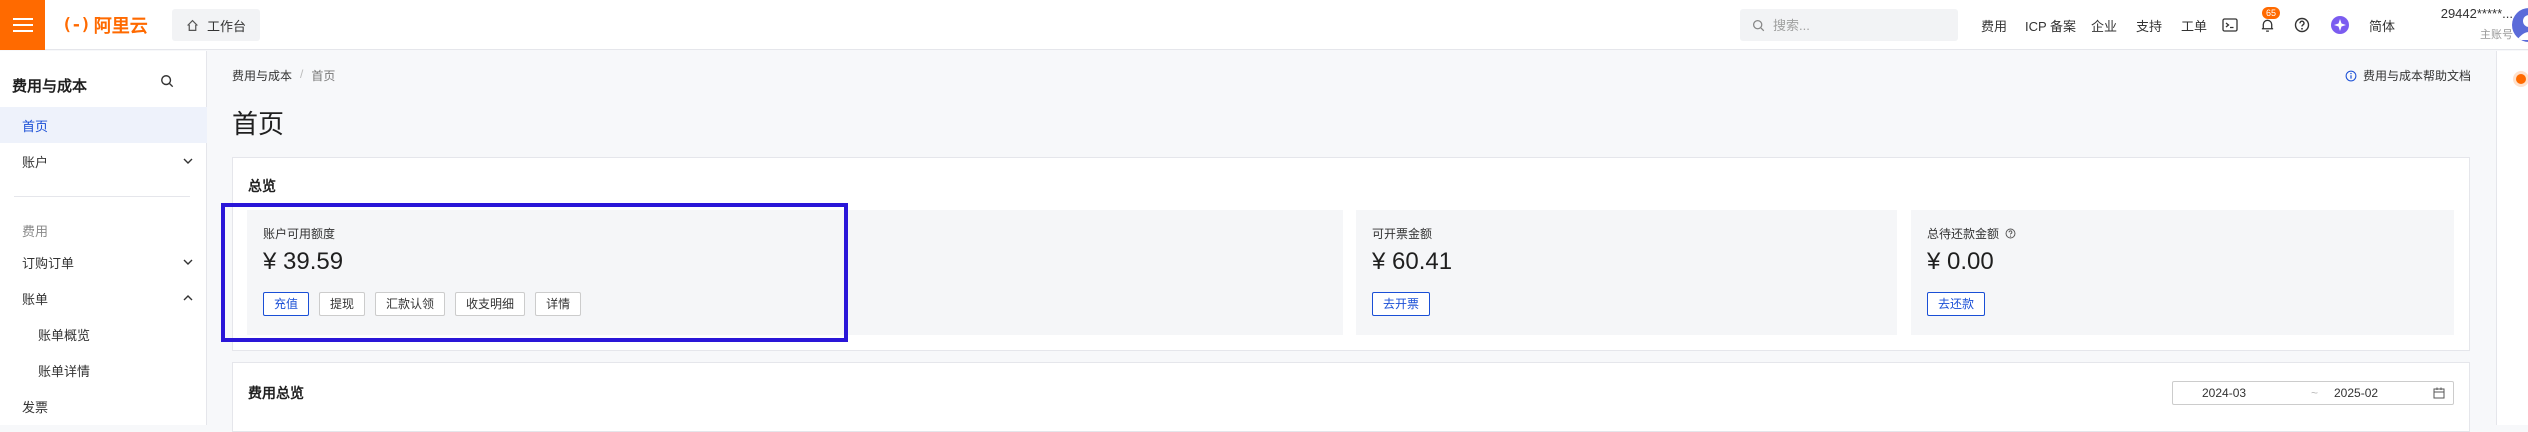  I want to click on aliyun-logo: (-) 阿里云, so click(105, 25).